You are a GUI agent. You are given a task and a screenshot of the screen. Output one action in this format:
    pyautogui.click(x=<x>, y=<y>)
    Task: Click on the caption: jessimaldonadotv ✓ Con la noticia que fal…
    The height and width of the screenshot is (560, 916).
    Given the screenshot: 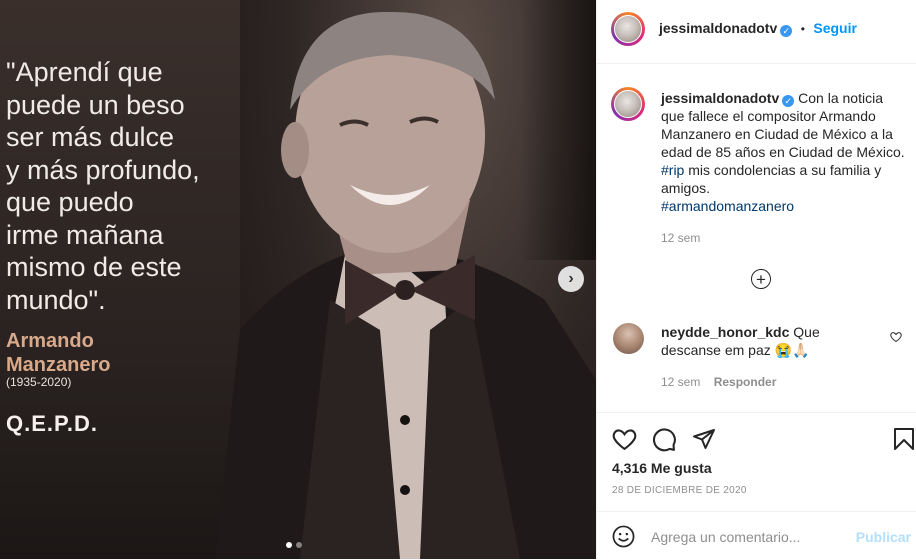 What is the action you would take?
    pyautogui.click(x=784, y=168)
    